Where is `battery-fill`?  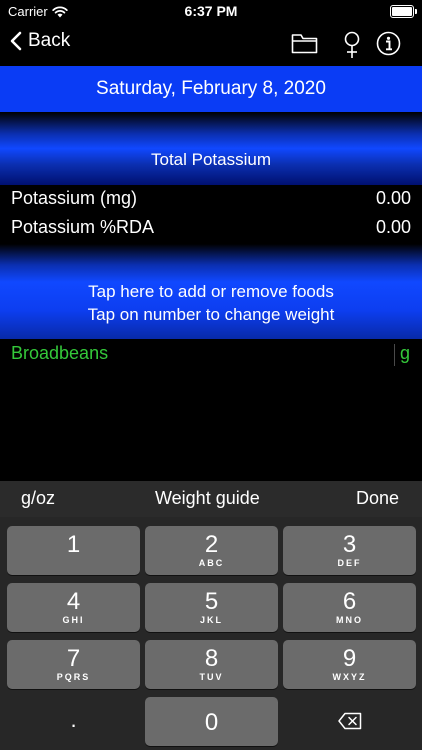 battery-fill is located at coordinates (402, 11).